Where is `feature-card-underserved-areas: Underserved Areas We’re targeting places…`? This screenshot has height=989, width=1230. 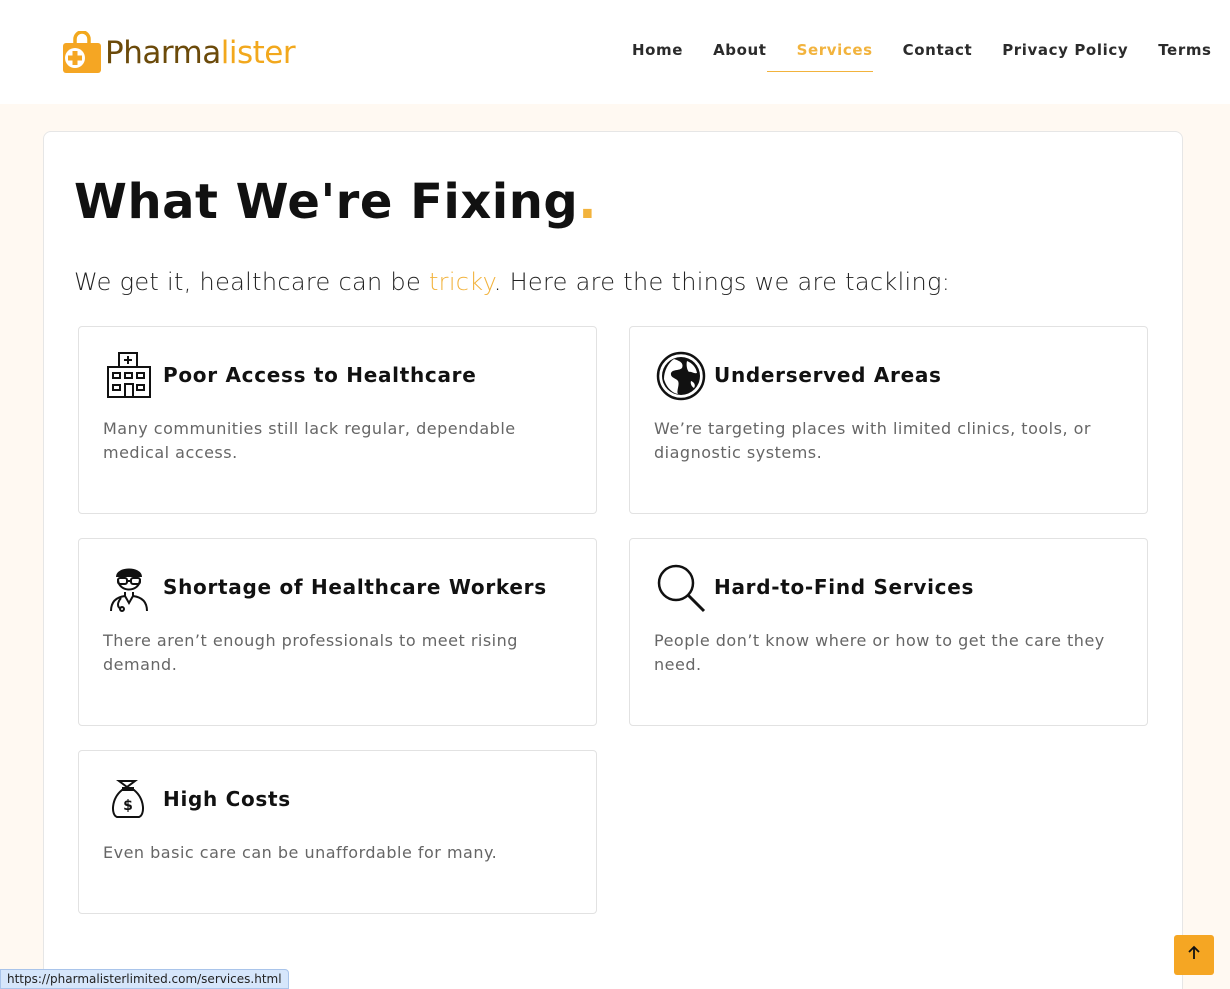
feature-card-underserved-areas: Underserved Areas We’re targeting places… is located at coordinates (888, 420).